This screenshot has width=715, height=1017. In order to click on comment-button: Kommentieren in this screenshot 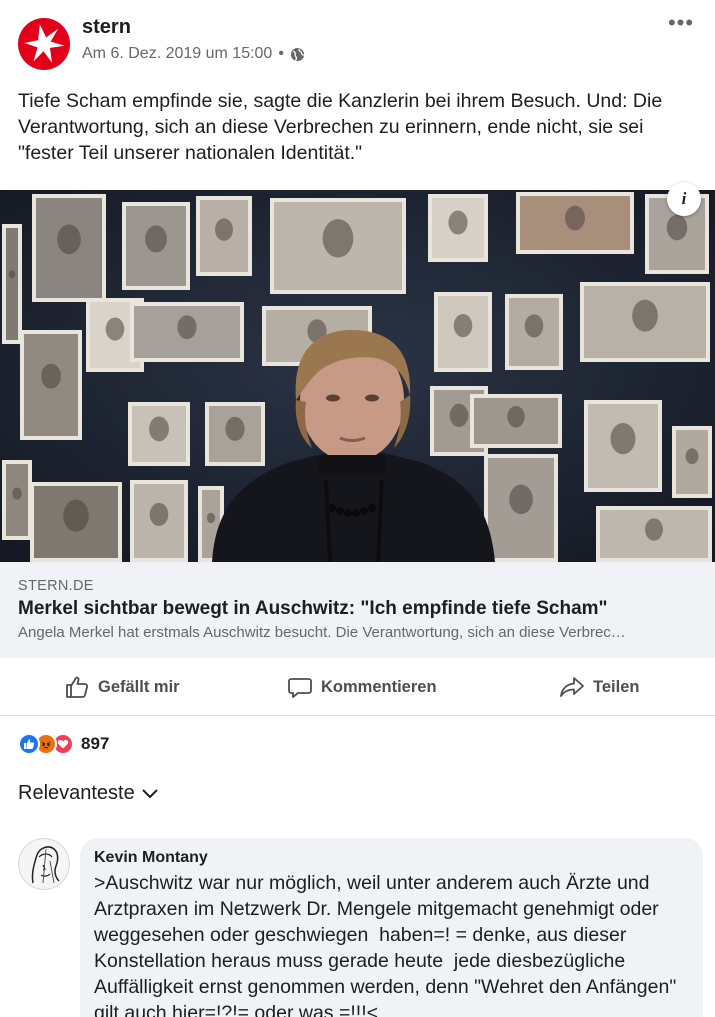, I will do `click(362, 687)`.